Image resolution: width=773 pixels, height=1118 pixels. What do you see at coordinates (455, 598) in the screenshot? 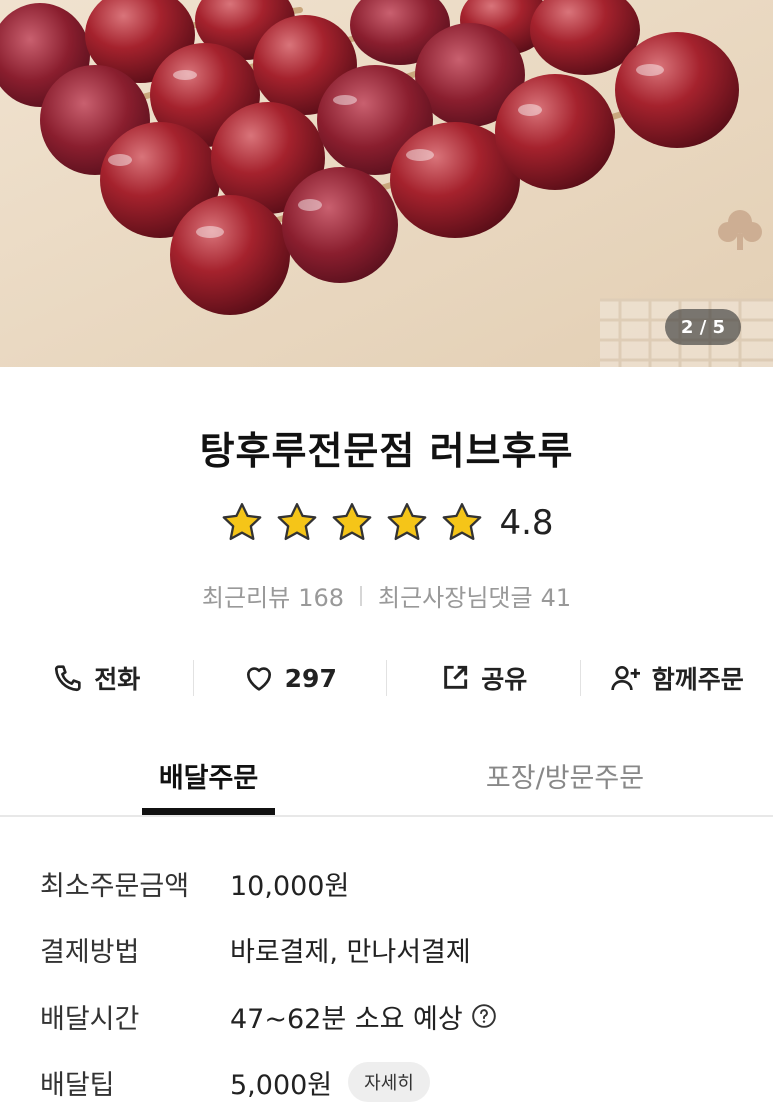
I see `owner-replies-label: 최근사장님댓글` at bounding box center [455, 598].